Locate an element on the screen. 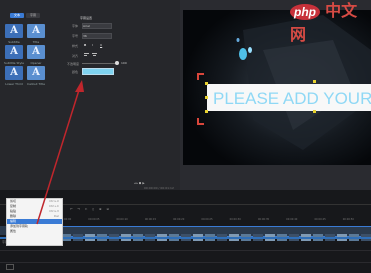 The image size is (371, 273). annotation-arrow is located at coordinates (60, 152).